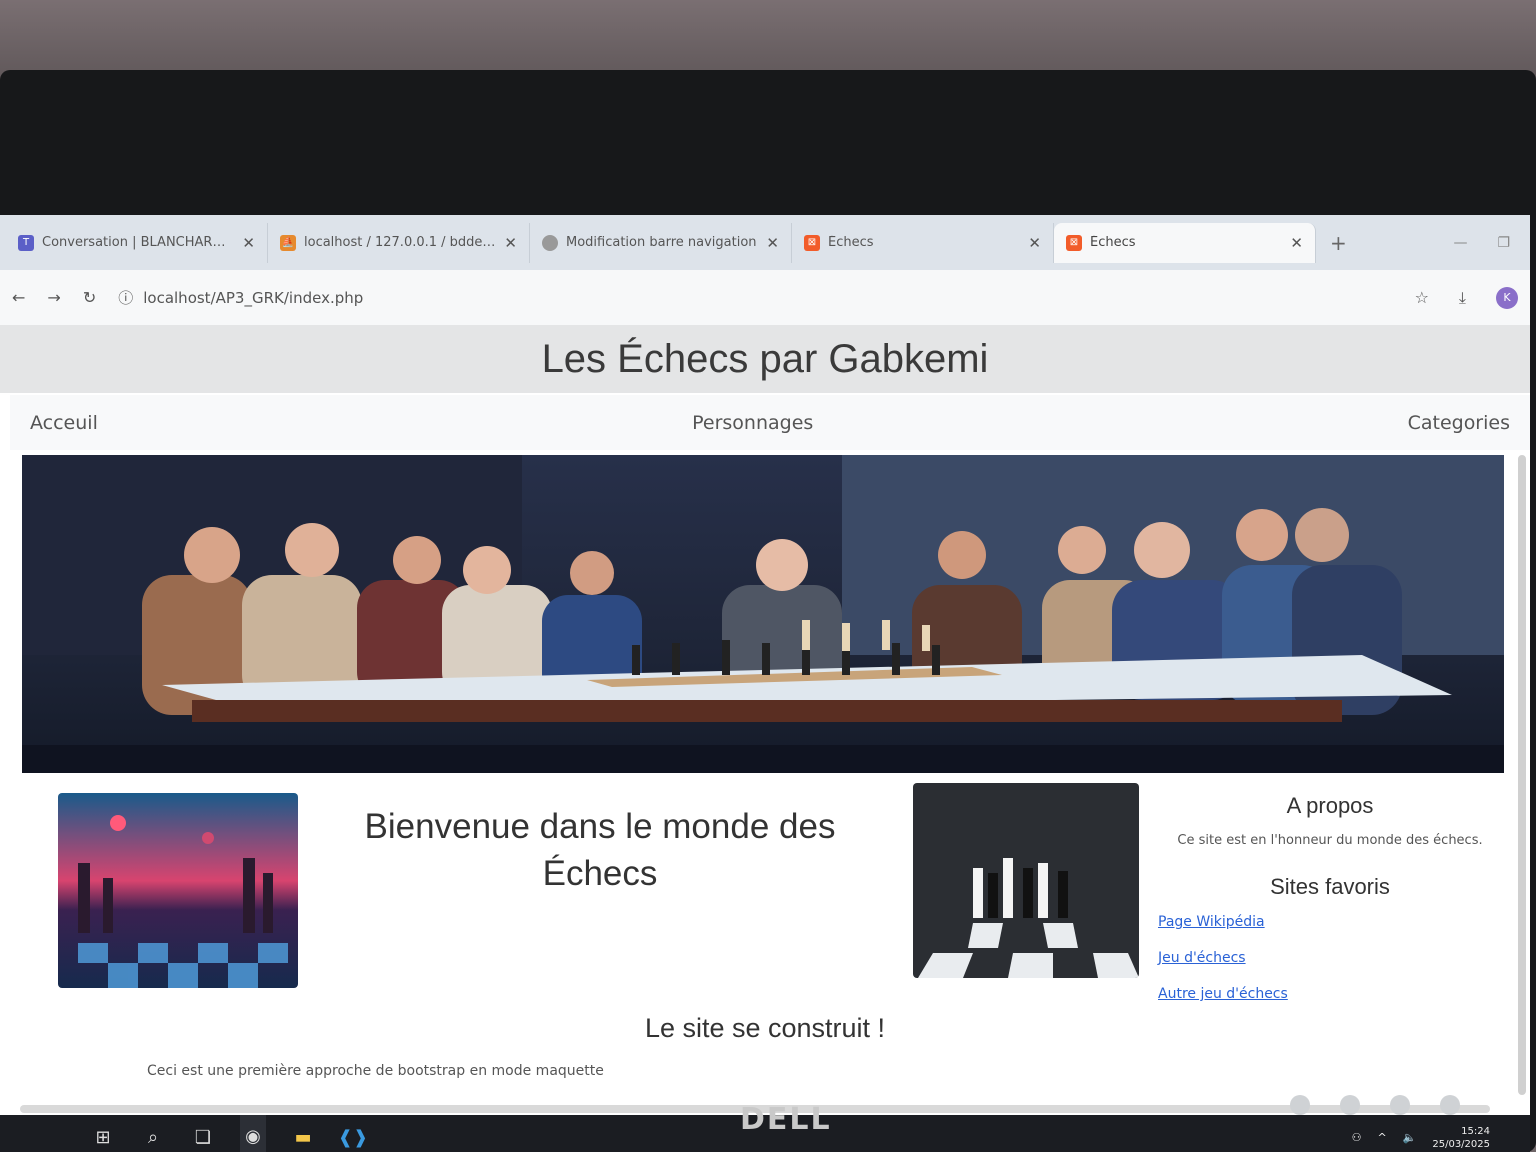 The image size is (1536, 1152). What do you see at coordinates (253, 298) in the screenshot?
I see `url-text: localhost/AP3_GRK/index.php` at bounding box center [253, 298].